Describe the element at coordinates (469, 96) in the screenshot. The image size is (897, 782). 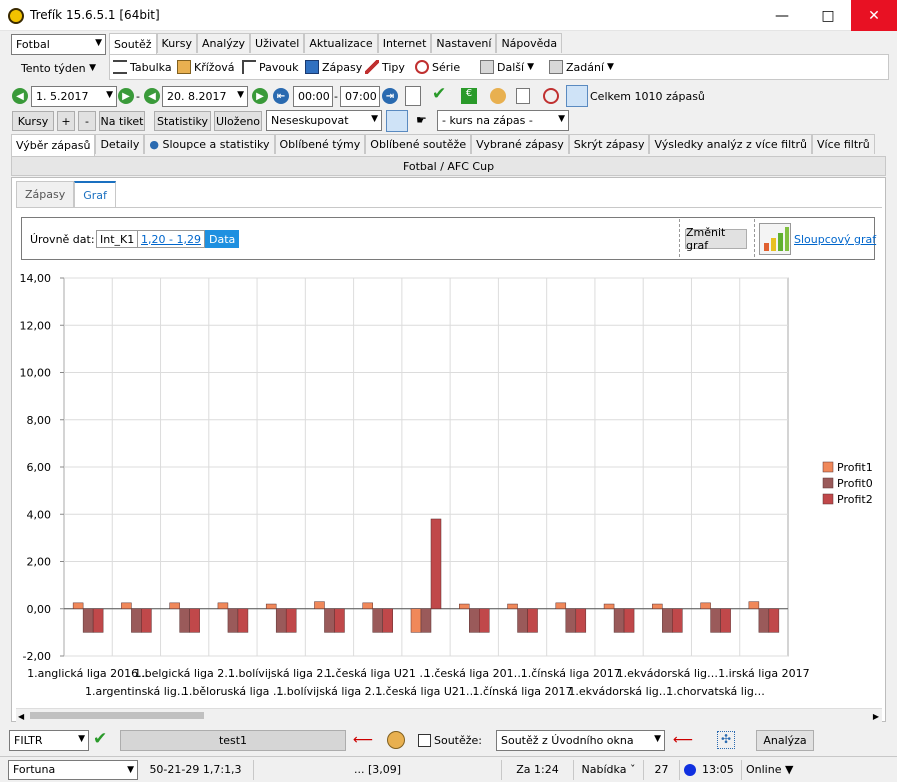
I see `euro-icon: €` at that location.